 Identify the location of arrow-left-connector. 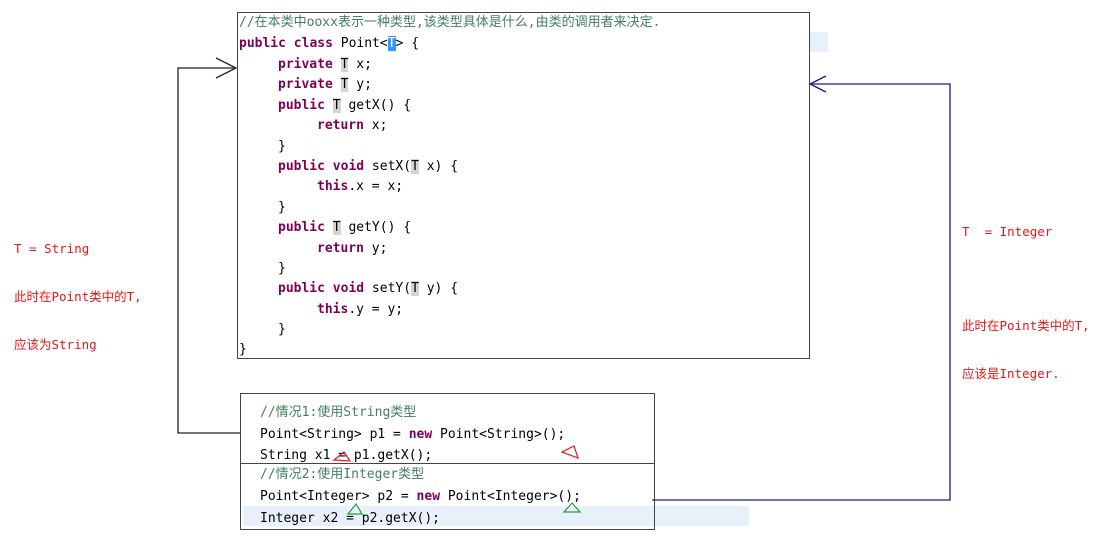
(208, 250).